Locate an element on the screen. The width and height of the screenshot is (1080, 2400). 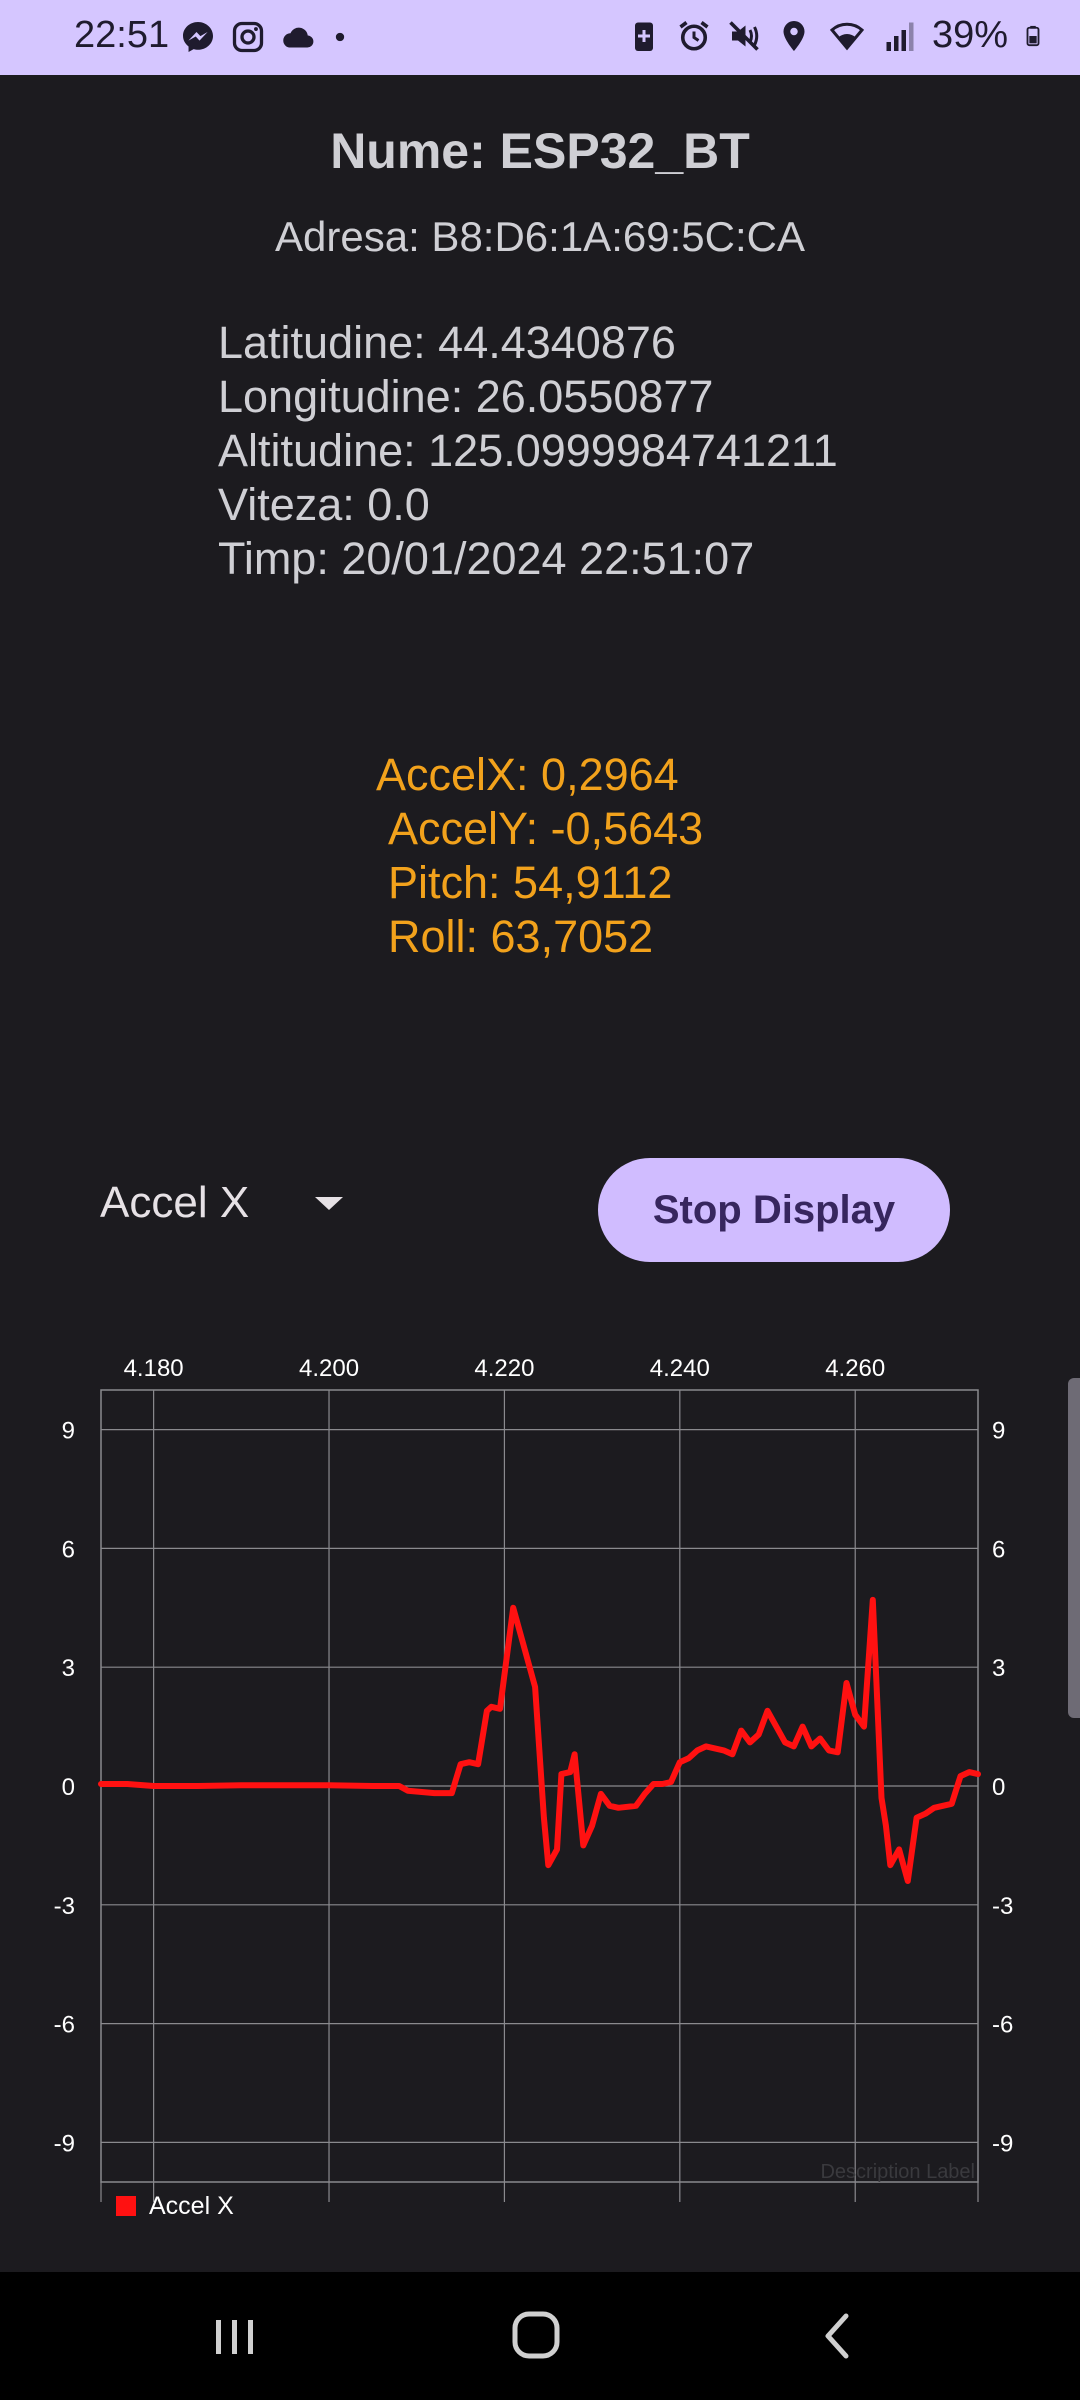
x-tick-label: 4.220 is located at coordinates (504, 1368).